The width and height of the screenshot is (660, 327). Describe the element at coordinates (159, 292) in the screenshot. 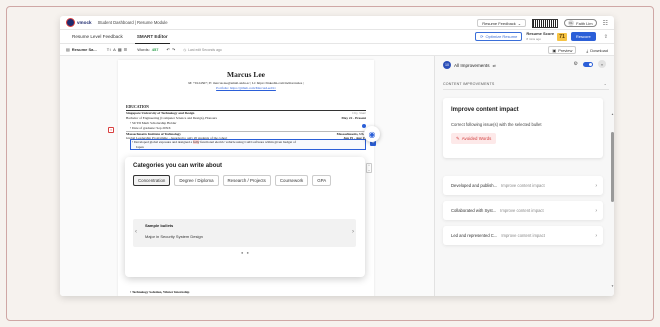

I see `bottom-bullet: Technology Solution, Winter Internship` at that location.